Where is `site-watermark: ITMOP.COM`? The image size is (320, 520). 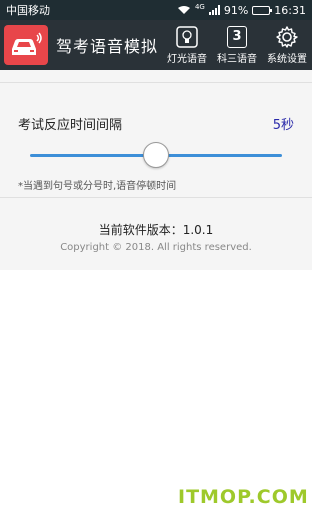
site-watermark: ITMOP.COM is located at coordinates (243, 497).